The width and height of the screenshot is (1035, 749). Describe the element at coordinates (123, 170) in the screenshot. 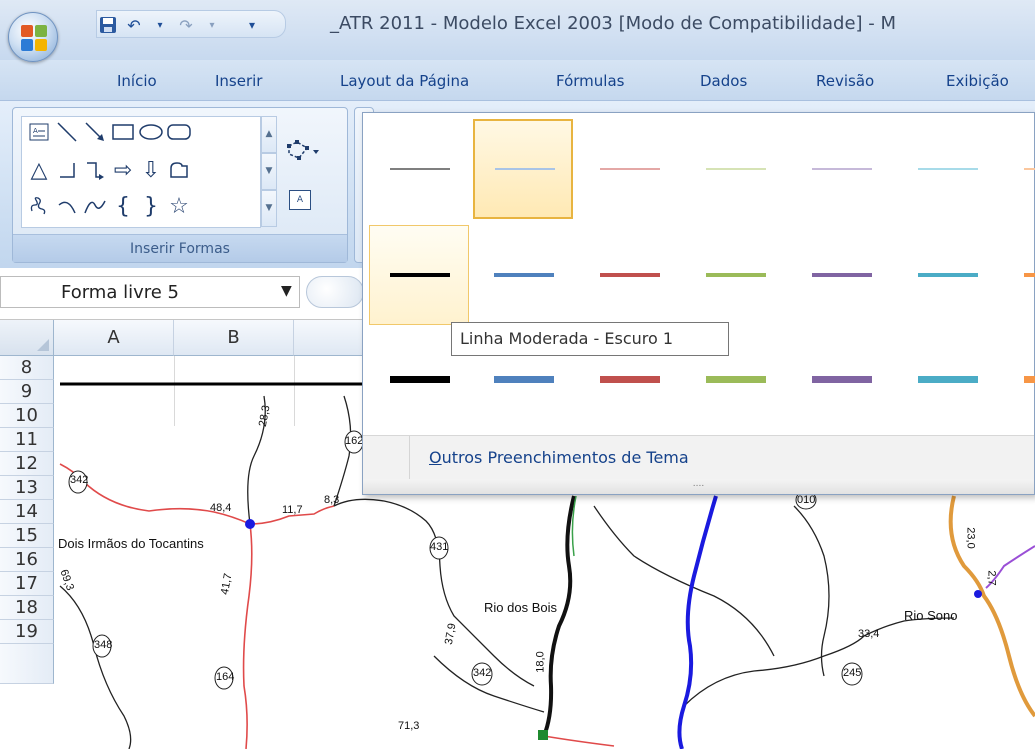

I see `right-arrow-shape-icon: ⇨` at that location.